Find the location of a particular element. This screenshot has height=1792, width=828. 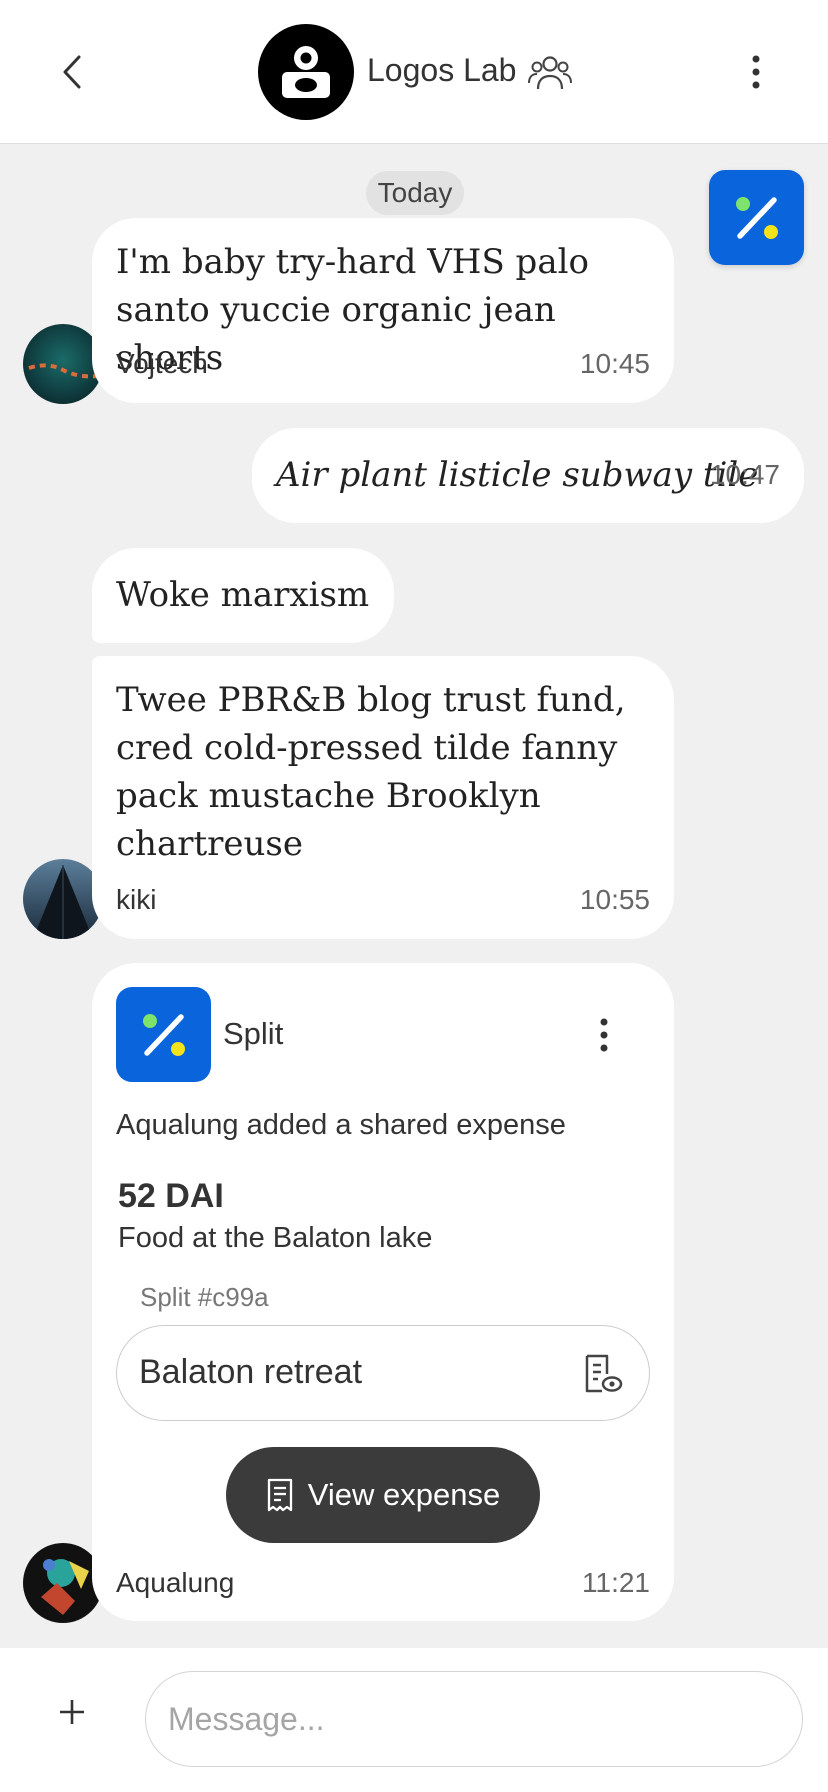

message-time: 11:21 is located at coordinates (616, 1582).